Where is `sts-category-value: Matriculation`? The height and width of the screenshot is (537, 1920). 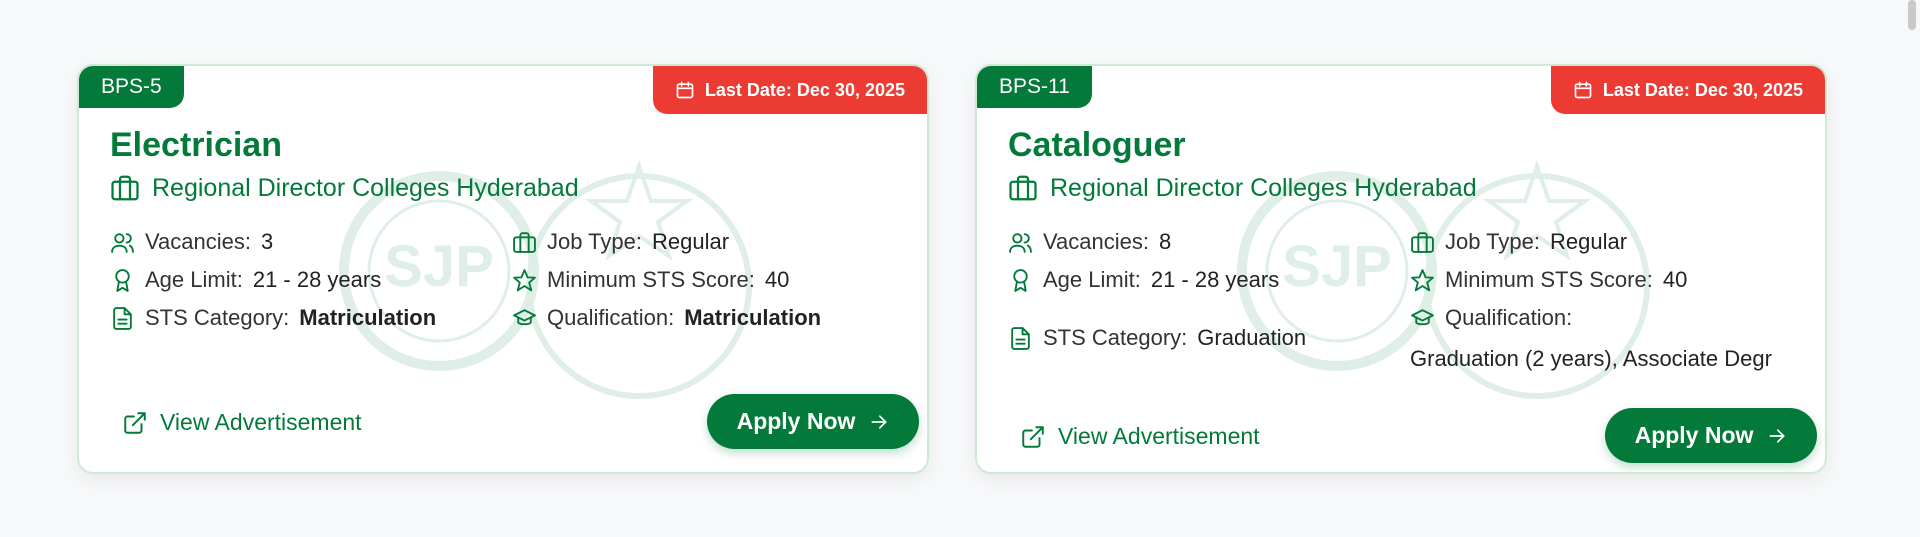 sts-category-value: Matriculation is located at coordinates (368, 317).